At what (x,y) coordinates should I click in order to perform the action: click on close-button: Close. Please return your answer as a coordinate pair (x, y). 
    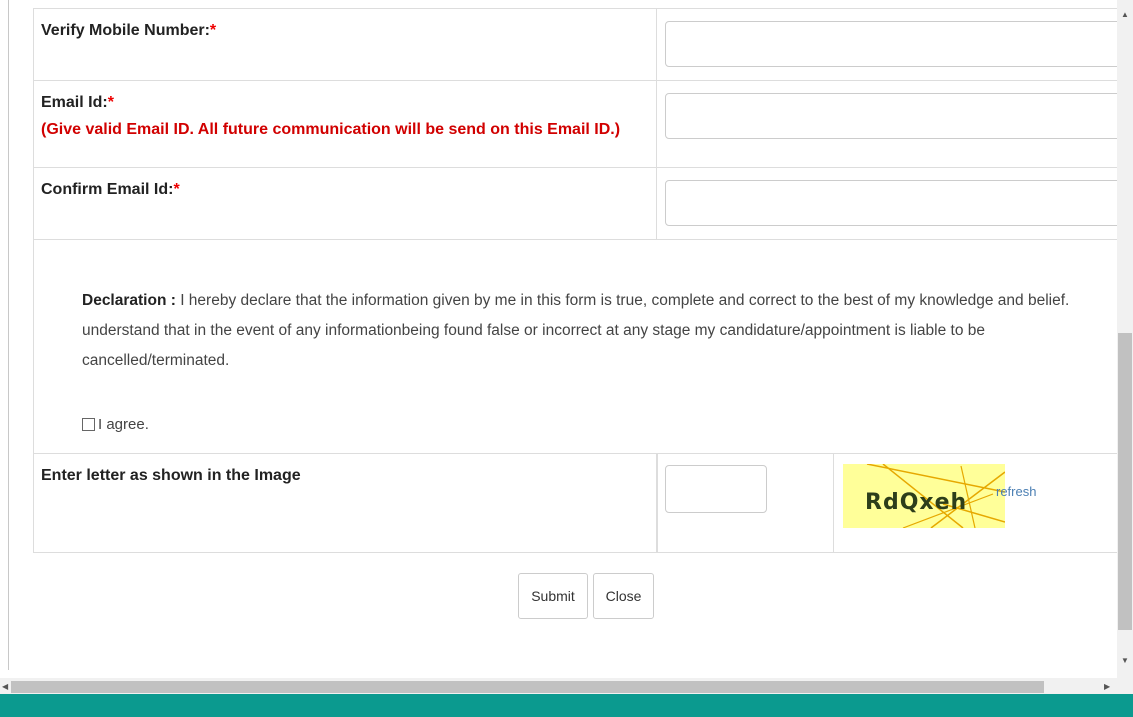
    Looking at the image, I should click on (623, 596).